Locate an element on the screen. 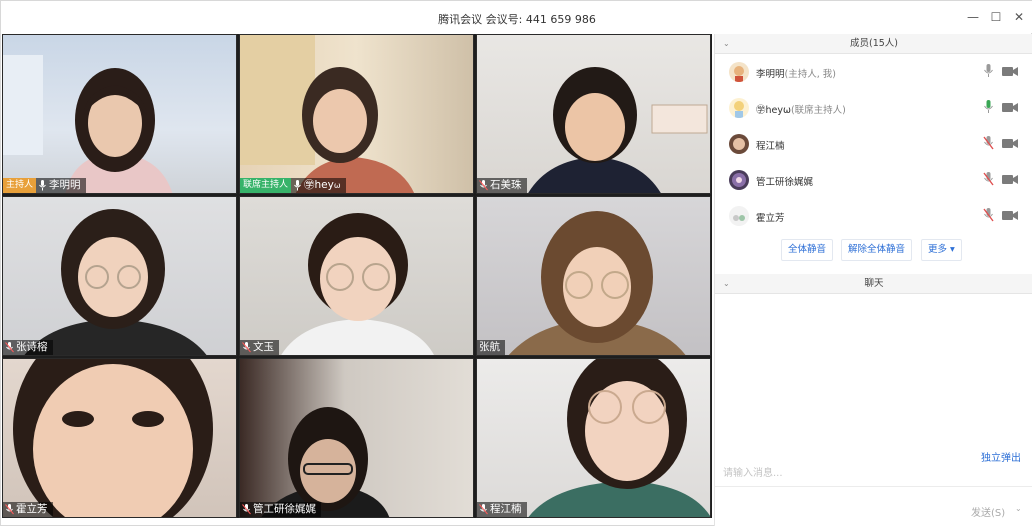 The width and height of the screenshot is (1032, 526). more-button: 更多 ▾ is located at coordinates (941, 250).